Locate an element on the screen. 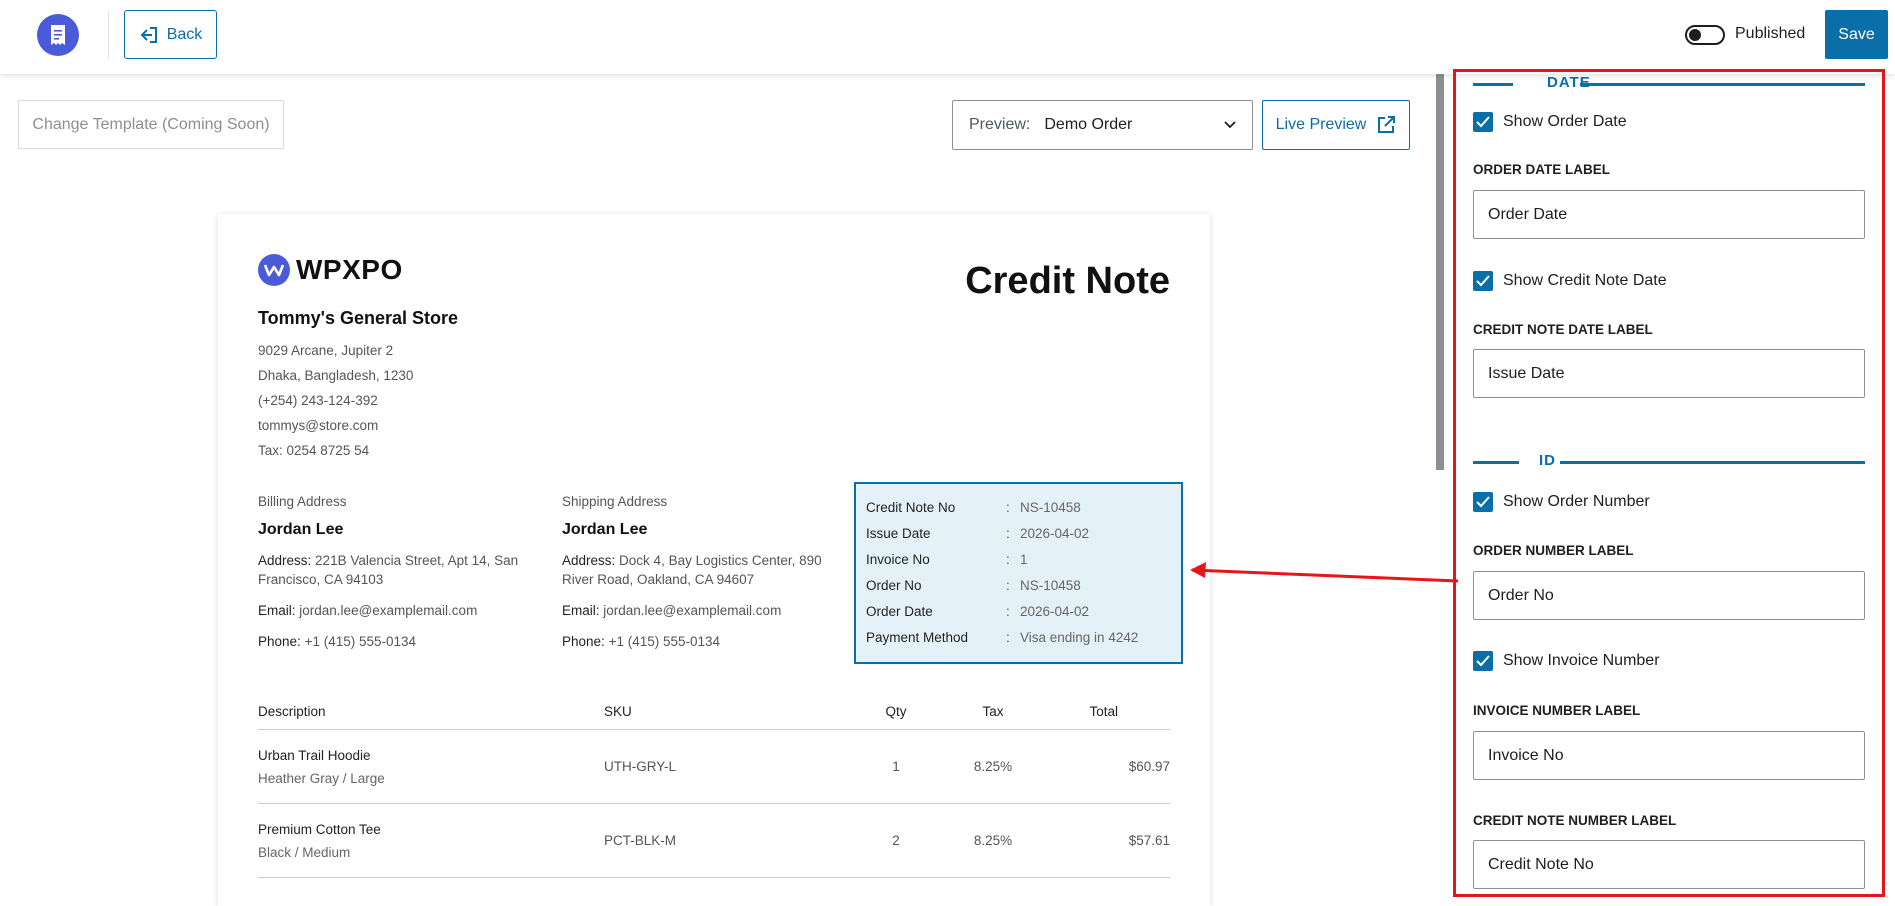 Image resolution: width=1895 pixels, height=906 pixels. shipping-email-line: Email: jordan.lee@examplemail.com is located at coordinates (702, 610).